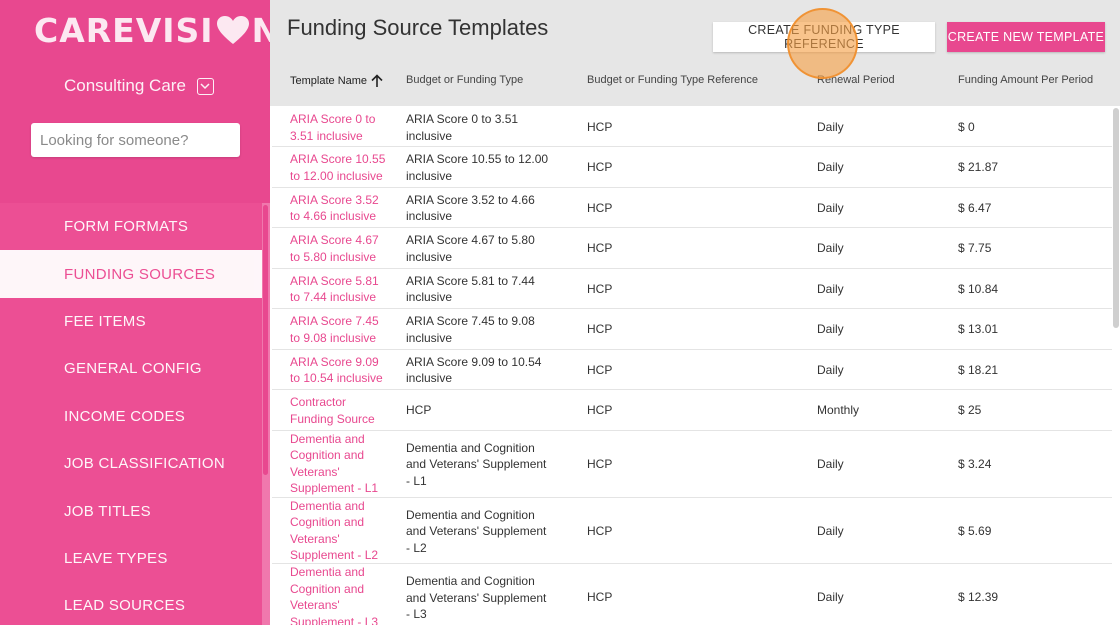 The width and height of the screenshot is (1120, 625). What do you see at coordinates (329, 81) in the screenshot?
I see `column-header-label: Template Name` at bounding box center [329, 81].